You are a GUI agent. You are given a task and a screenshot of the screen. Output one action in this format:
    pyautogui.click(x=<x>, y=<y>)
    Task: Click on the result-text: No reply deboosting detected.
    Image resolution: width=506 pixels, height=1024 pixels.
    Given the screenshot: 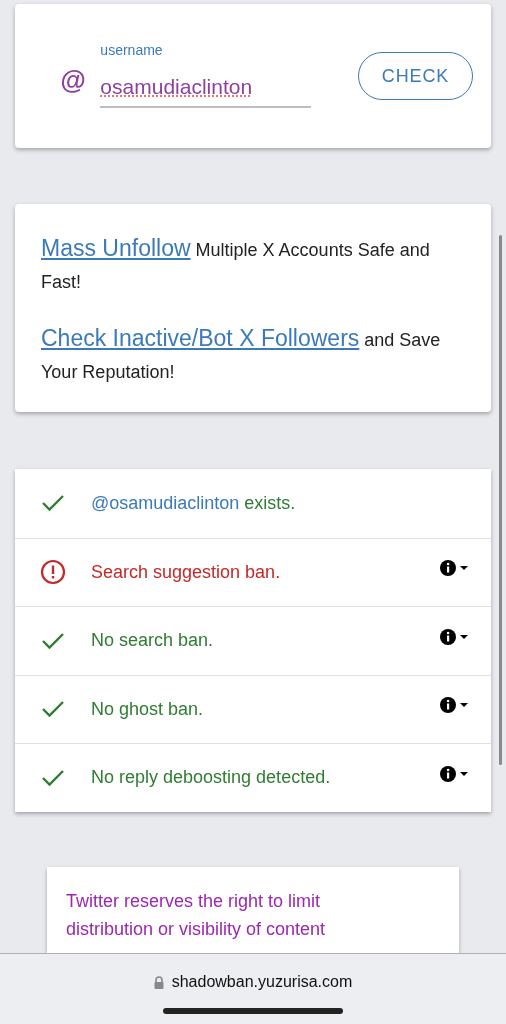 What is the action you would take?
    pyautogui.click(x=211, y=778)
    